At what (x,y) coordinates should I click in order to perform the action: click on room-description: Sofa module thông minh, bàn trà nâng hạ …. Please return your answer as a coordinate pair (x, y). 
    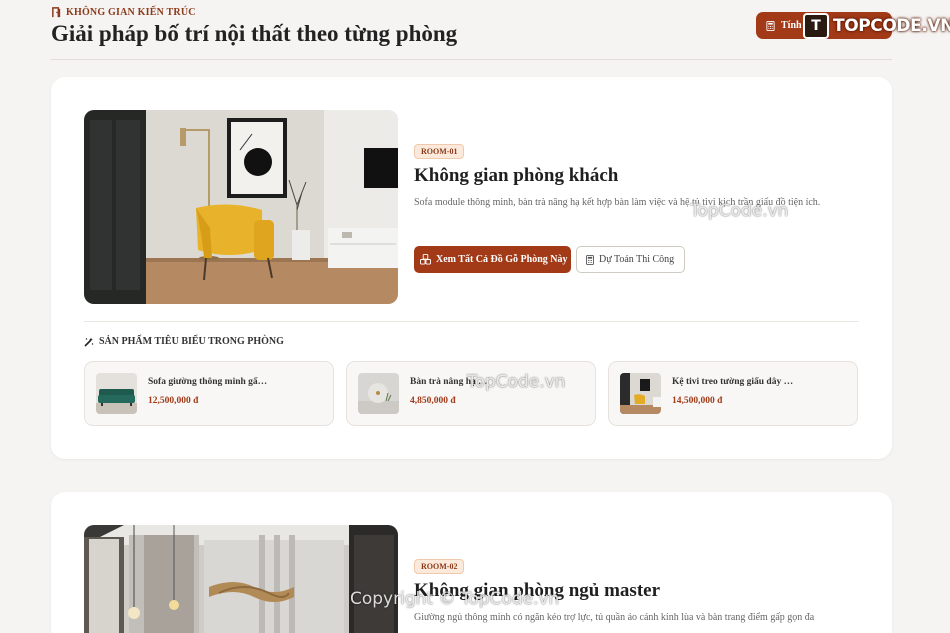
    Looking at the image, I should click on (617, 202).